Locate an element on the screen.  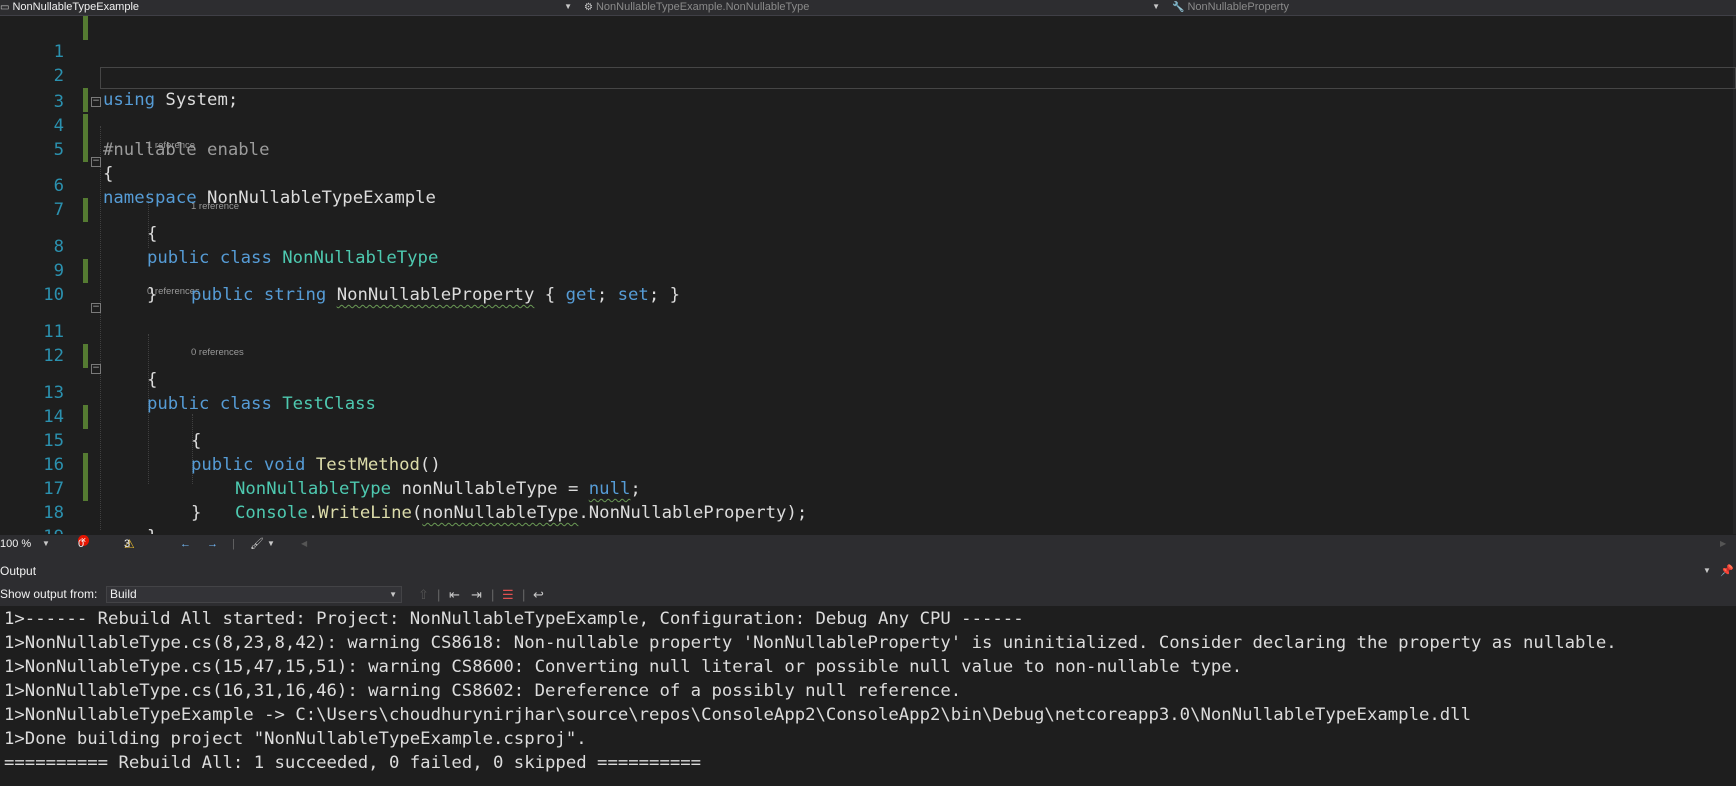
navigate-forward-icon: → is located at coordinates (212, 544).